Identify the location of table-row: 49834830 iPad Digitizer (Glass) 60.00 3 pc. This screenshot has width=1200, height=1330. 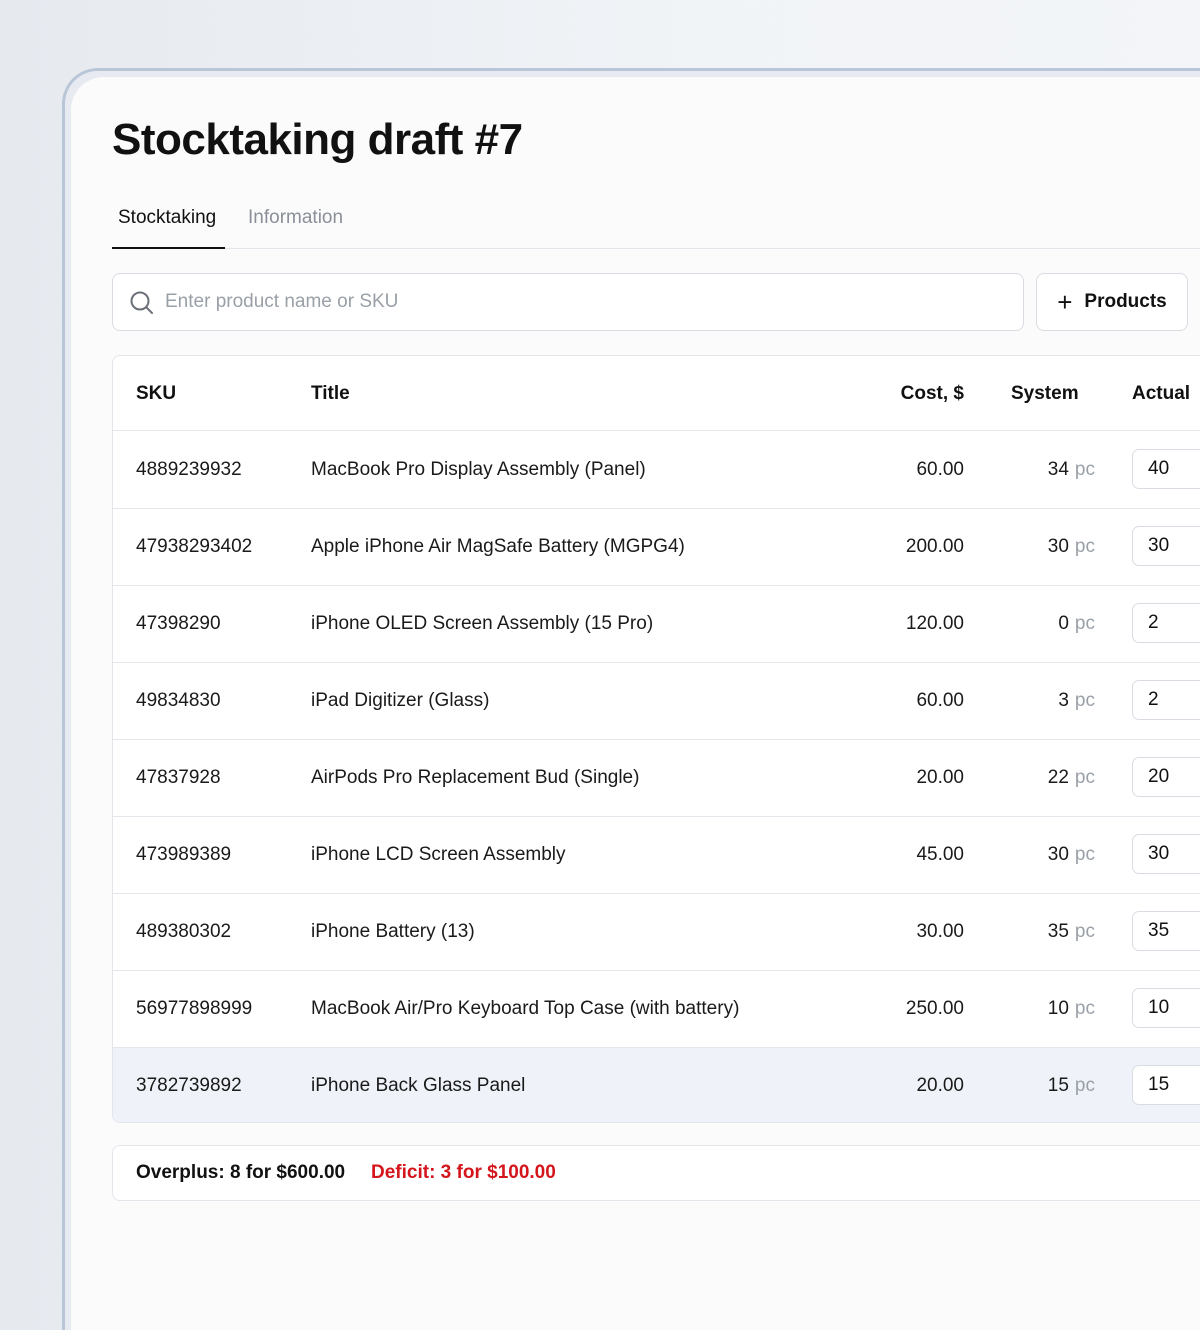
(656, 701).